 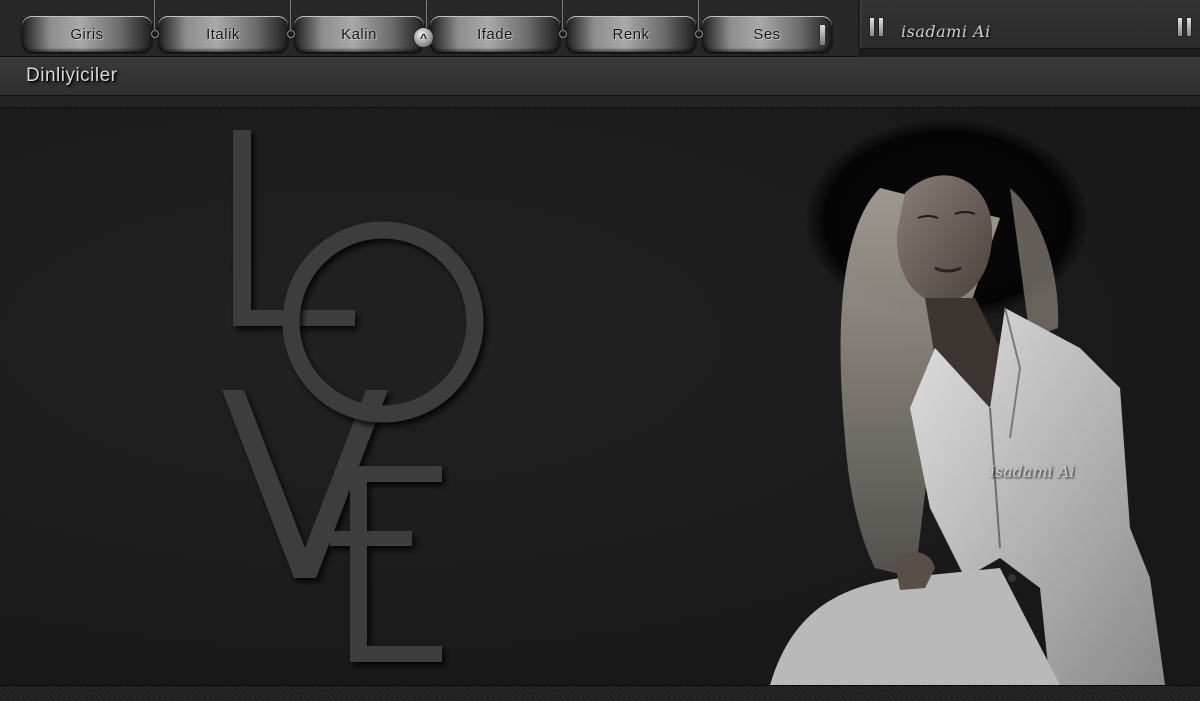 I want to click on page-title: Dinliyiciler, so click(x=72, y=75).